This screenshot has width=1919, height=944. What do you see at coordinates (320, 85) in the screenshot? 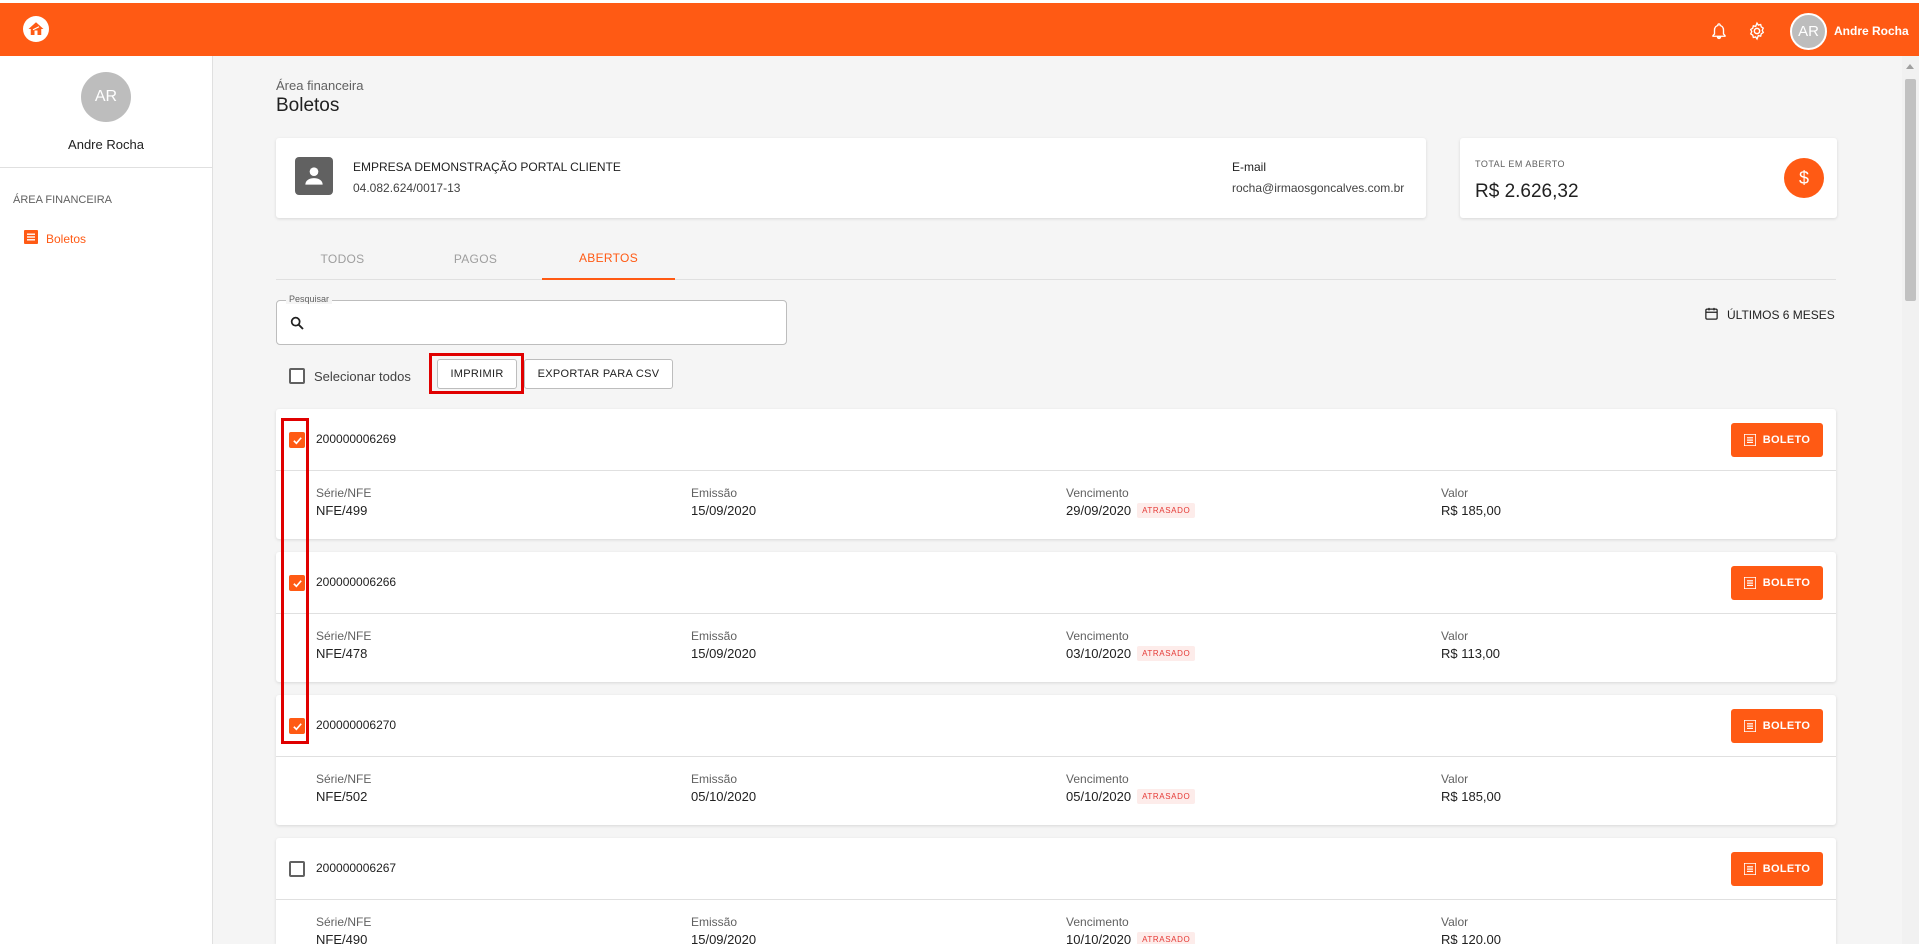
I see `breadcrumb: Área financeira` at bounding box center [320, 85].